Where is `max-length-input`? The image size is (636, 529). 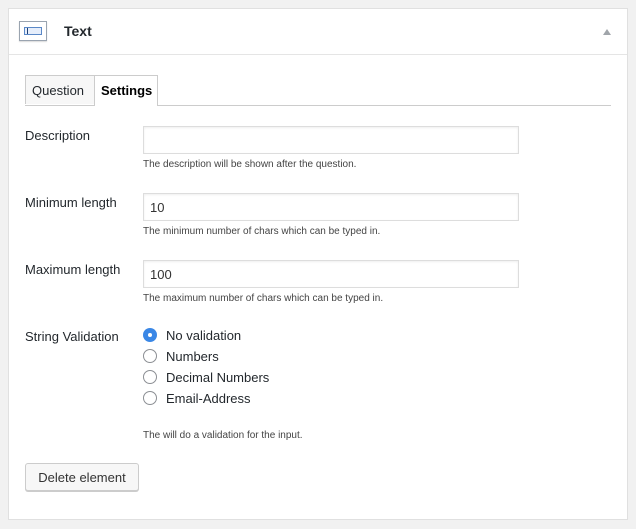 max-length-input is located at coordinates (331, 274).